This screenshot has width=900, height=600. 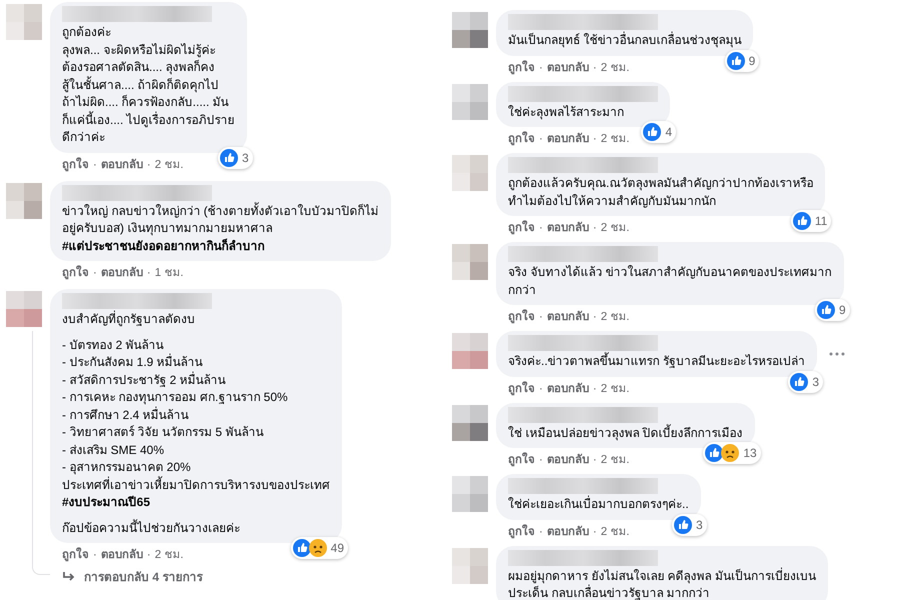 What do you see at coordinates (151, 528) in the screenshot?
I see `comment-text: ก๊อปข้อความนี้ไปช่วยกันวางเลยค่ะ` at bounding box center [151, 528].